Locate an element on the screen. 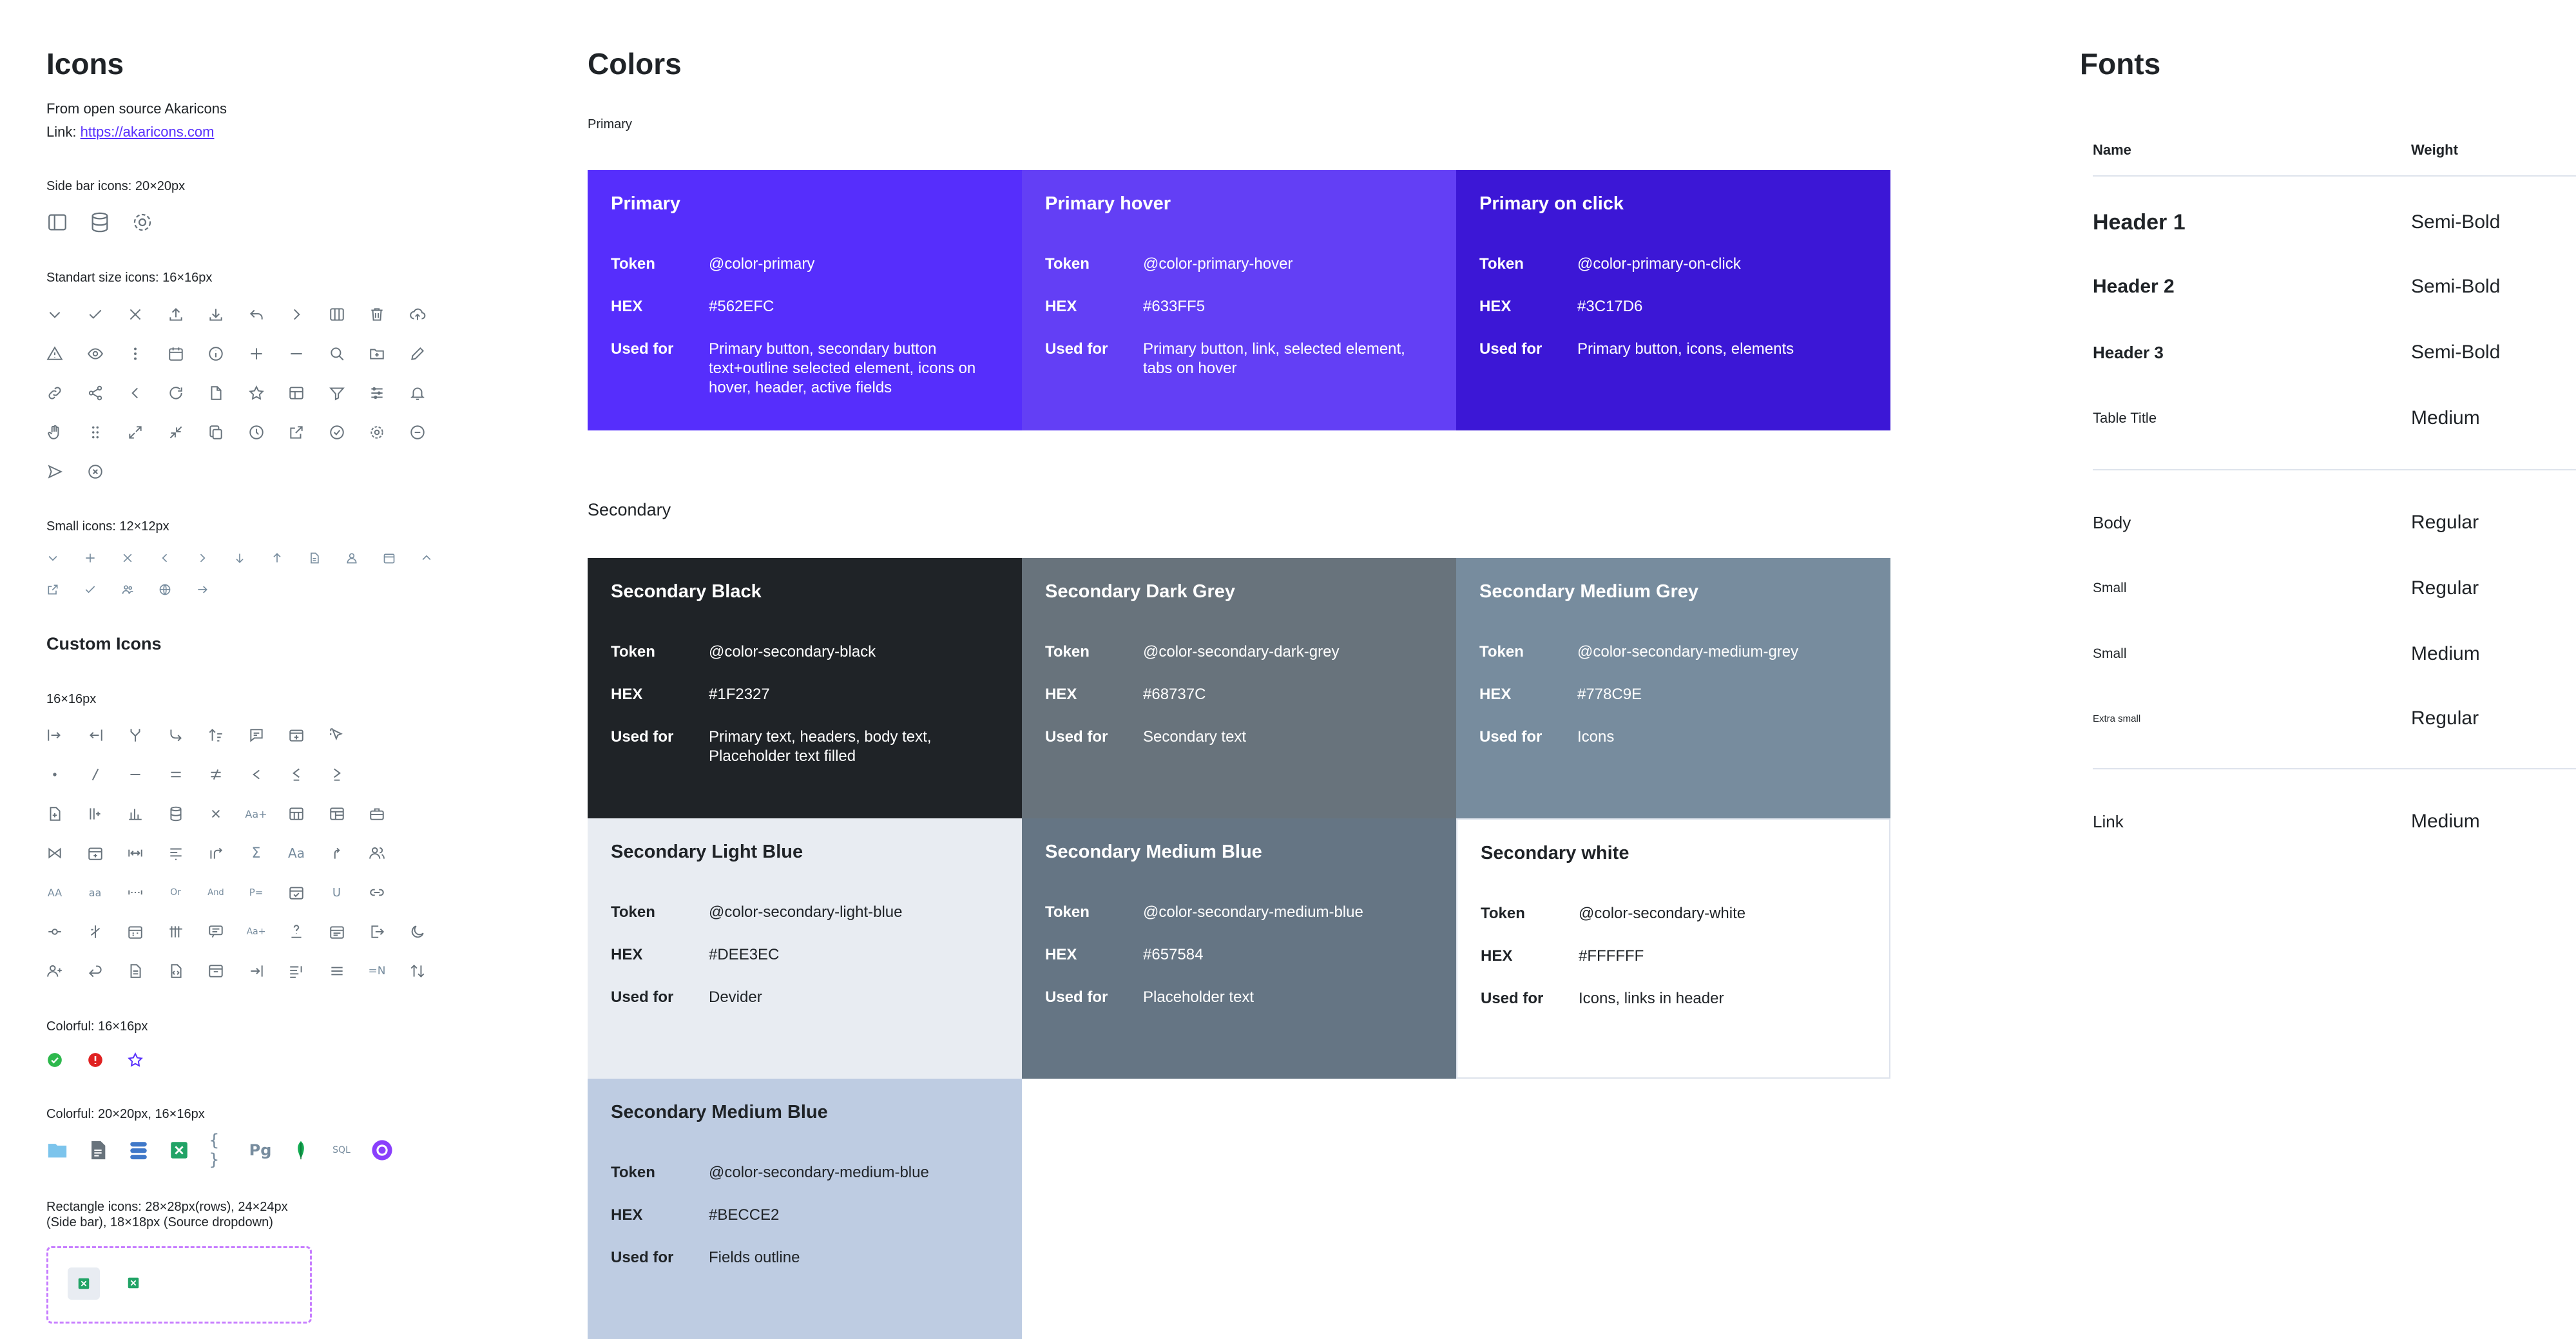 This screenshot has width=2576, height=1339. file-icon is located at coordinates (215, 393).